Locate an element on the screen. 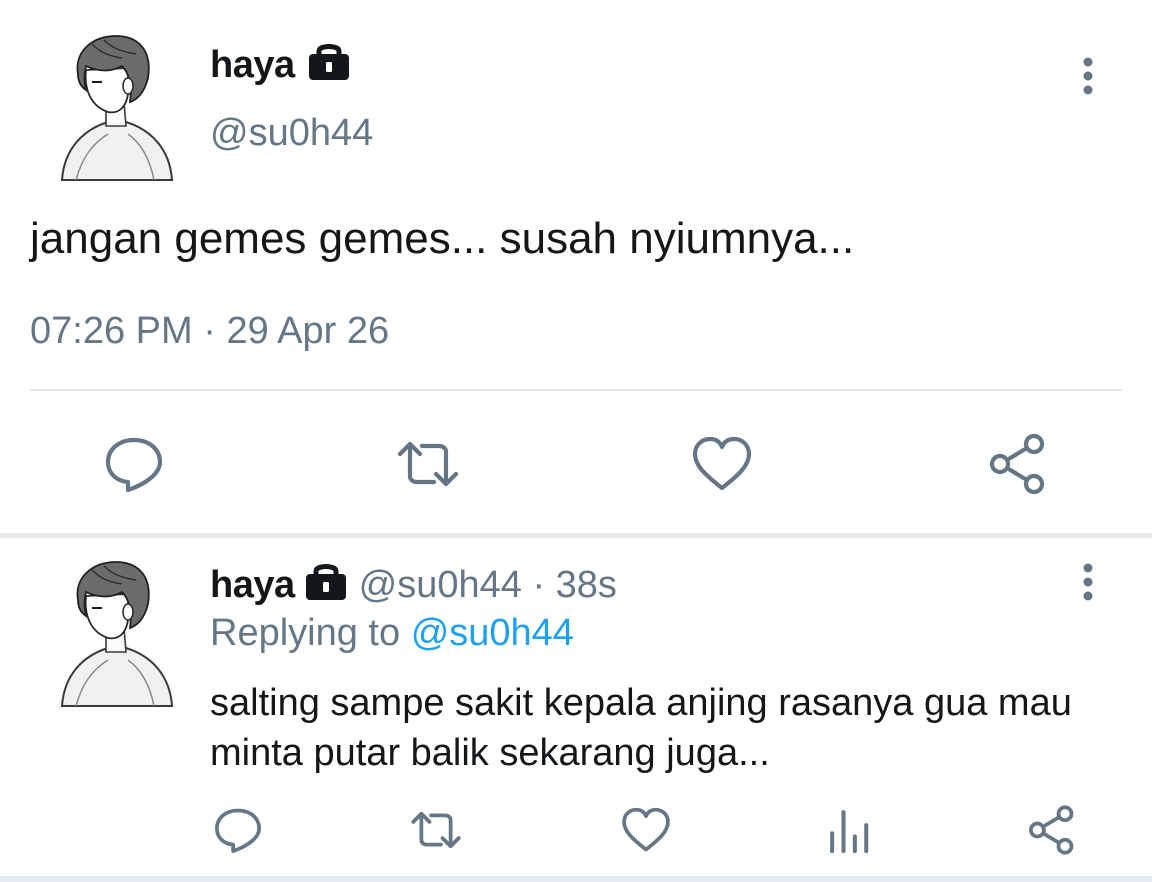 The height and width of the screenshot is (882, 1152). reply-header: haya @su0h44 · 38s is located at coordinates (413, 584).